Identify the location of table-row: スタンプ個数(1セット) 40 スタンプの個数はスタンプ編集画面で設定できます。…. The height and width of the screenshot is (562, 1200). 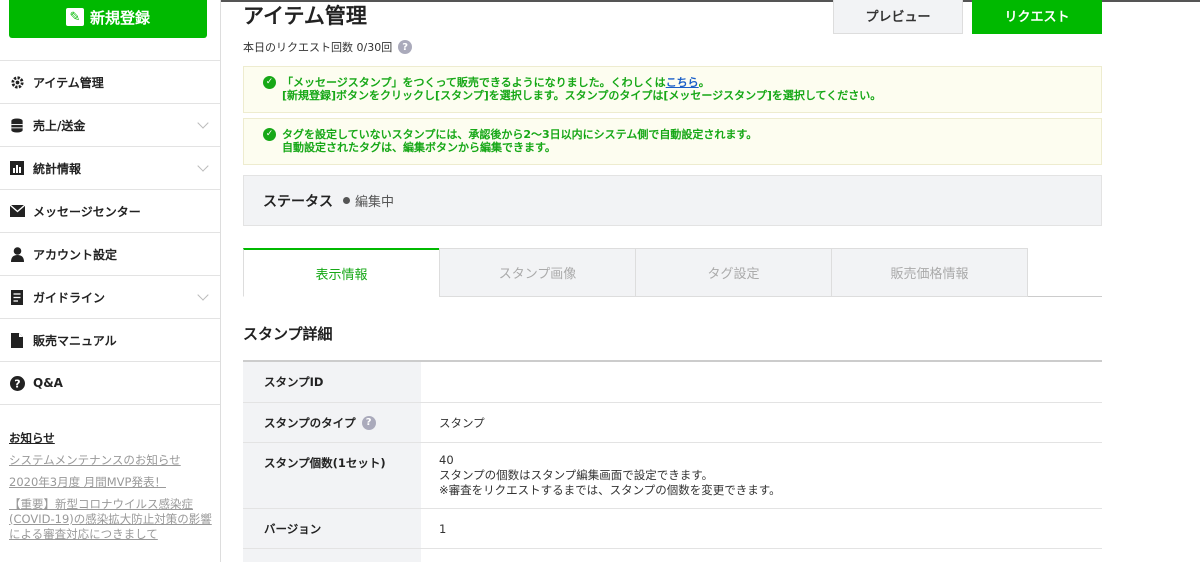
(672, 476).